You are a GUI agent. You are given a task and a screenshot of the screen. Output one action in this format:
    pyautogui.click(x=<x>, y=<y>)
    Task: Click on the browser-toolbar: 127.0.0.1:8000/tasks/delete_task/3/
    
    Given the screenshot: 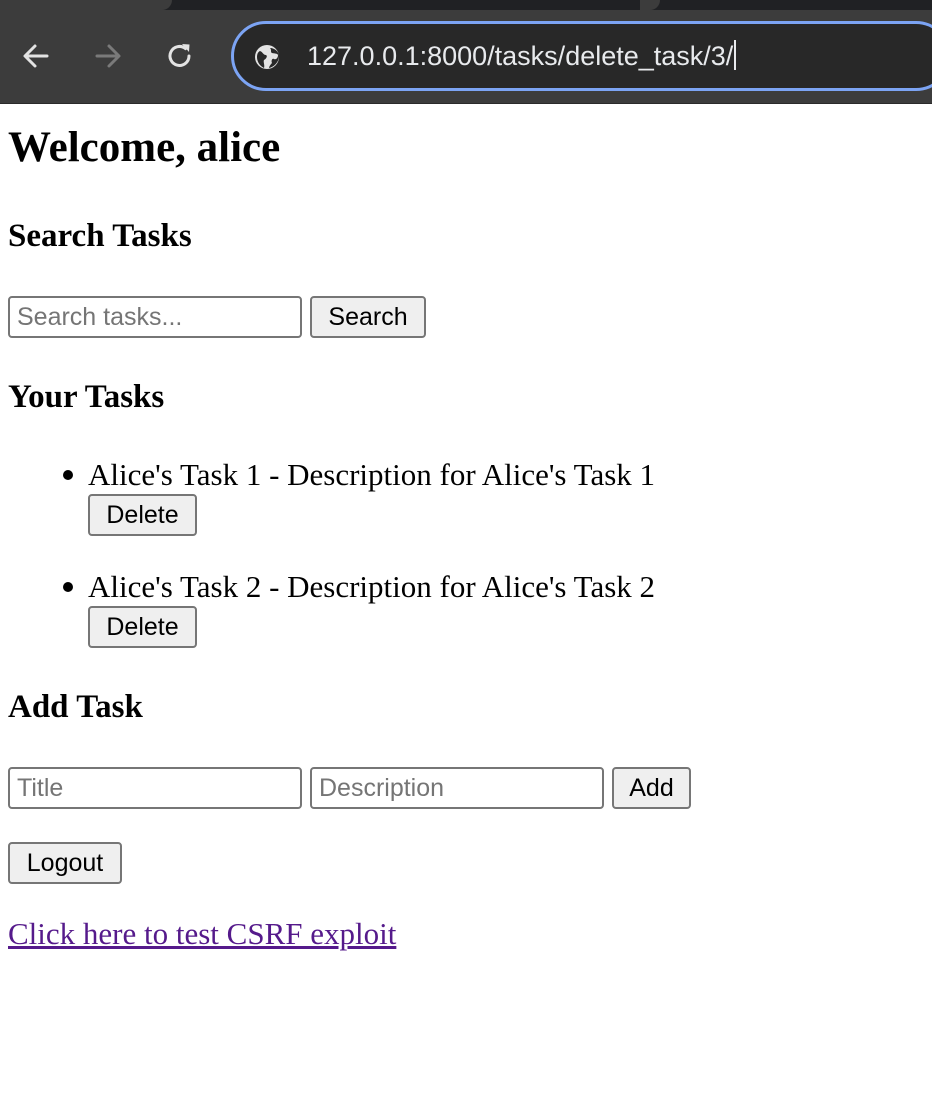 What is the action you would take?
    pyautogui.click(x=466, y=52)
    